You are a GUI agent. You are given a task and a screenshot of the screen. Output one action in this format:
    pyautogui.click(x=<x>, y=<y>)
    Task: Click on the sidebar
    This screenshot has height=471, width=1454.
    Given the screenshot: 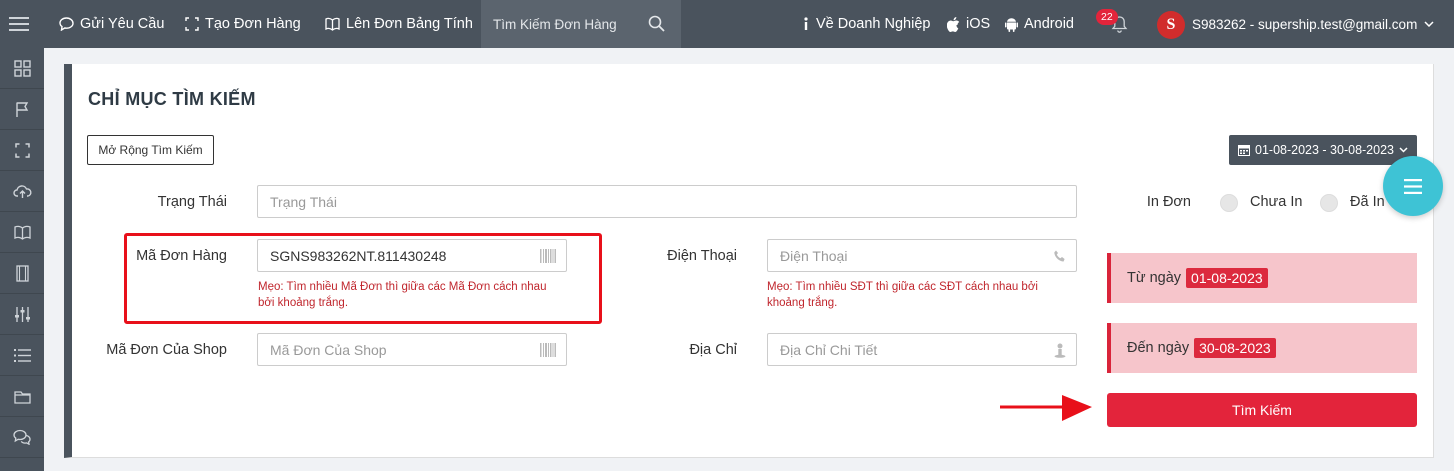 What is the action you would take?
    pyautogui.click(x=22, y=259)
    